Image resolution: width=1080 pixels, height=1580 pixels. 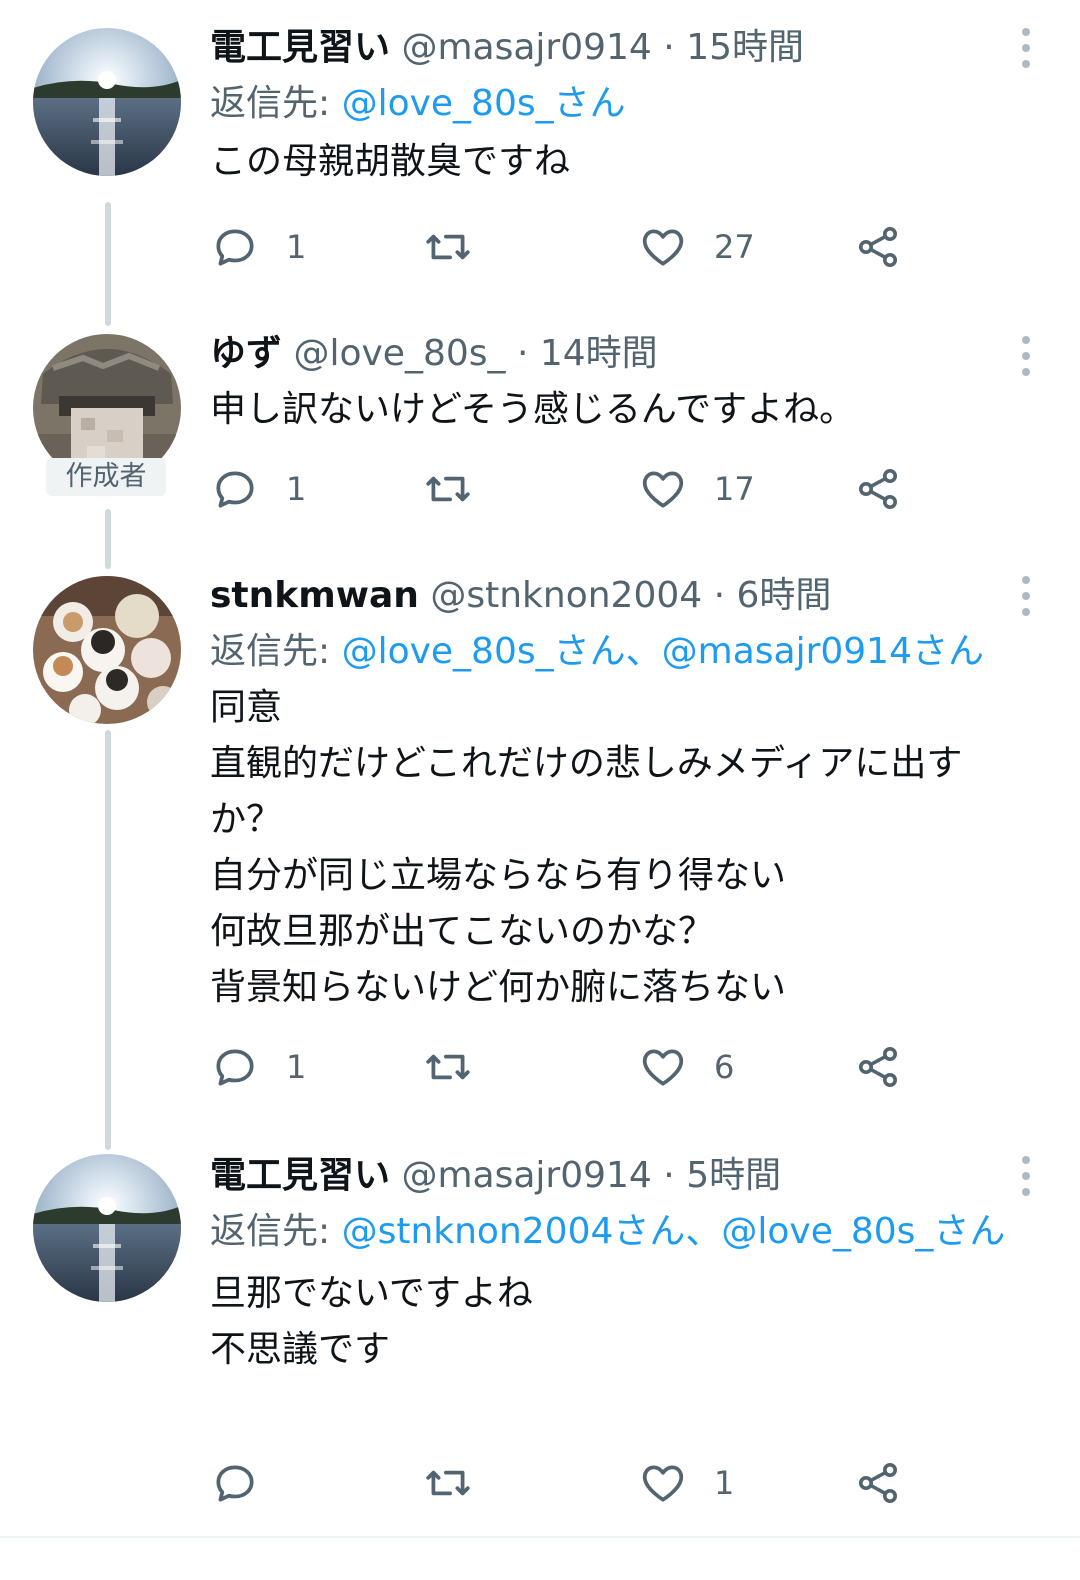 What do you see at coordinates (570, 1483) in the screenshot?
I see `tweet-actions: 1` at bounding box center [570, 1483].